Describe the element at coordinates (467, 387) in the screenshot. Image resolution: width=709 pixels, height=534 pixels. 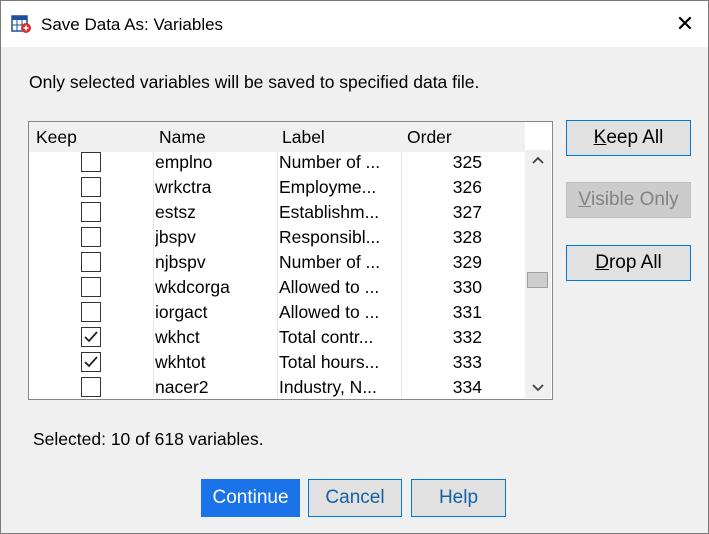
I see `variable-order: 334` at that location.